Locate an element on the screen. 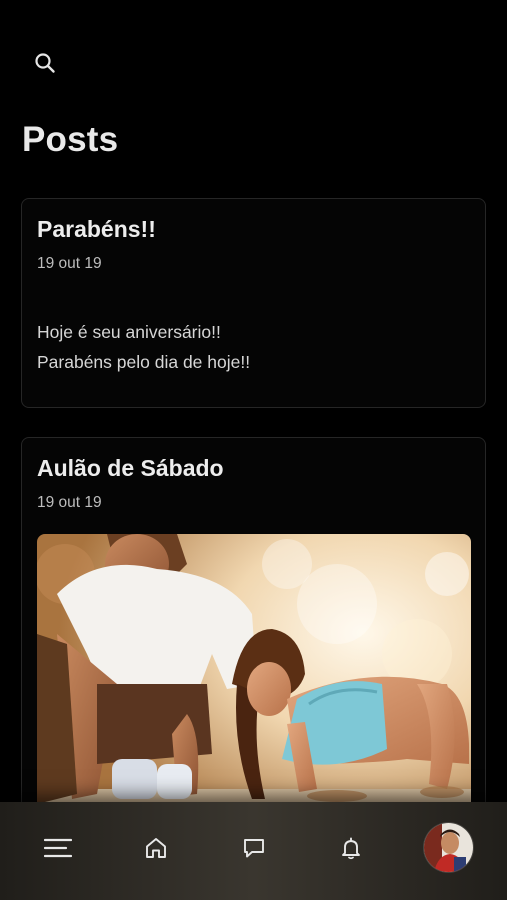 The height and width of the screenshot is (900, 507). post-body-line: Hoje é seu aniversário!! is located at coordinates (129, 332).